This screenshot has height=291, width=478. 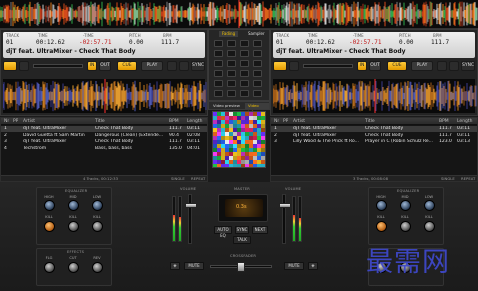 What do you see at coordinates (49, 267) in the screenshot?
I see `fx-a-1-knob` at bounding box center [49, 267].